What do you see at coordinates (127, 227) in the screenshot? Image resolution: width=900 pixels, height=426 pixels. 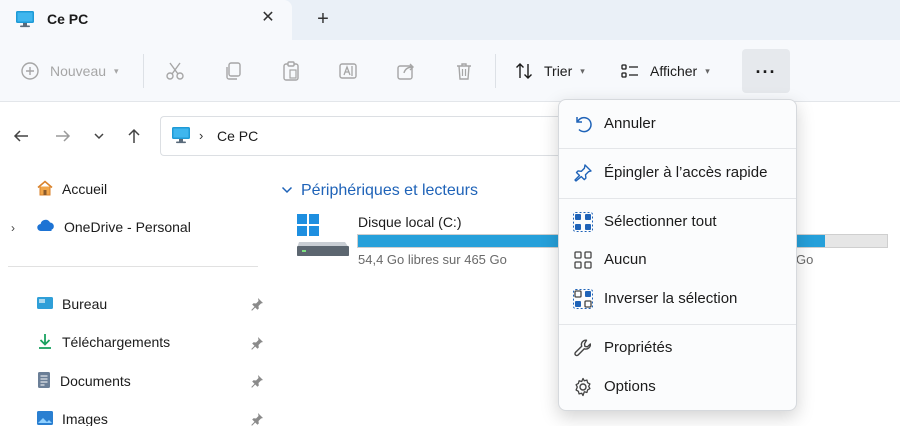 I see `sidebar-item-label: OneDrive - Personal` at bounding box center [127, 227].